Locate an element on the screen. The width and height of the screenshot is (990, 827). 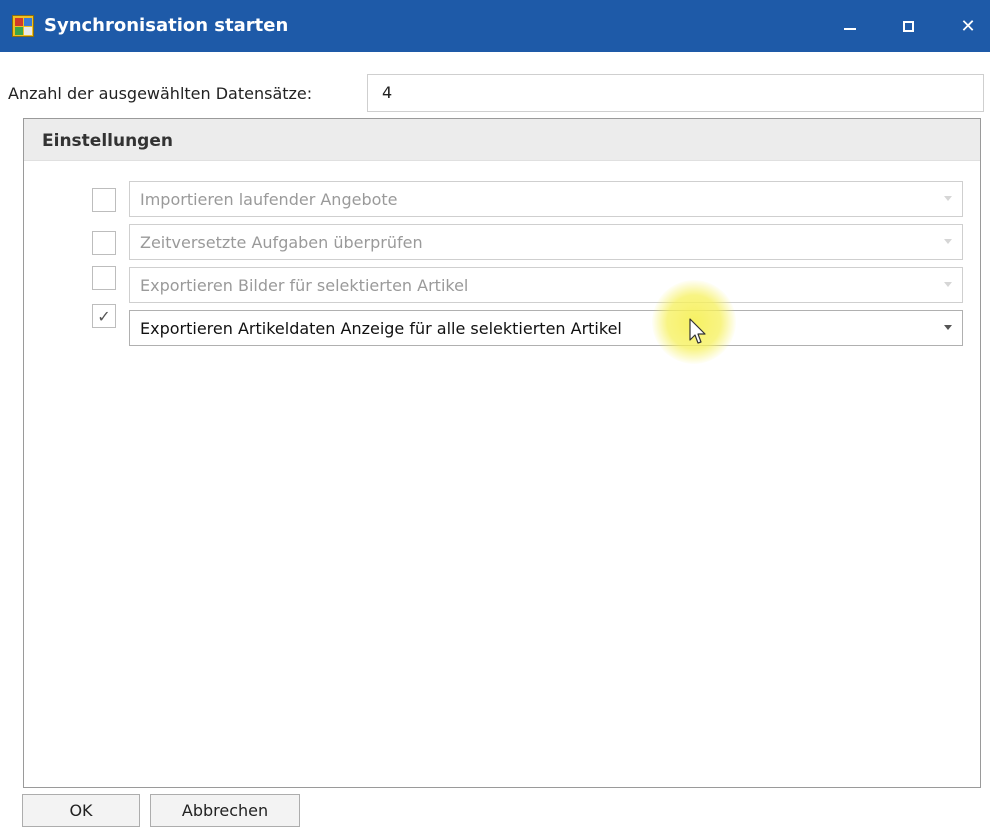
option-checkbox-export-article-data: ✓ is located at coordinates (104, 316).